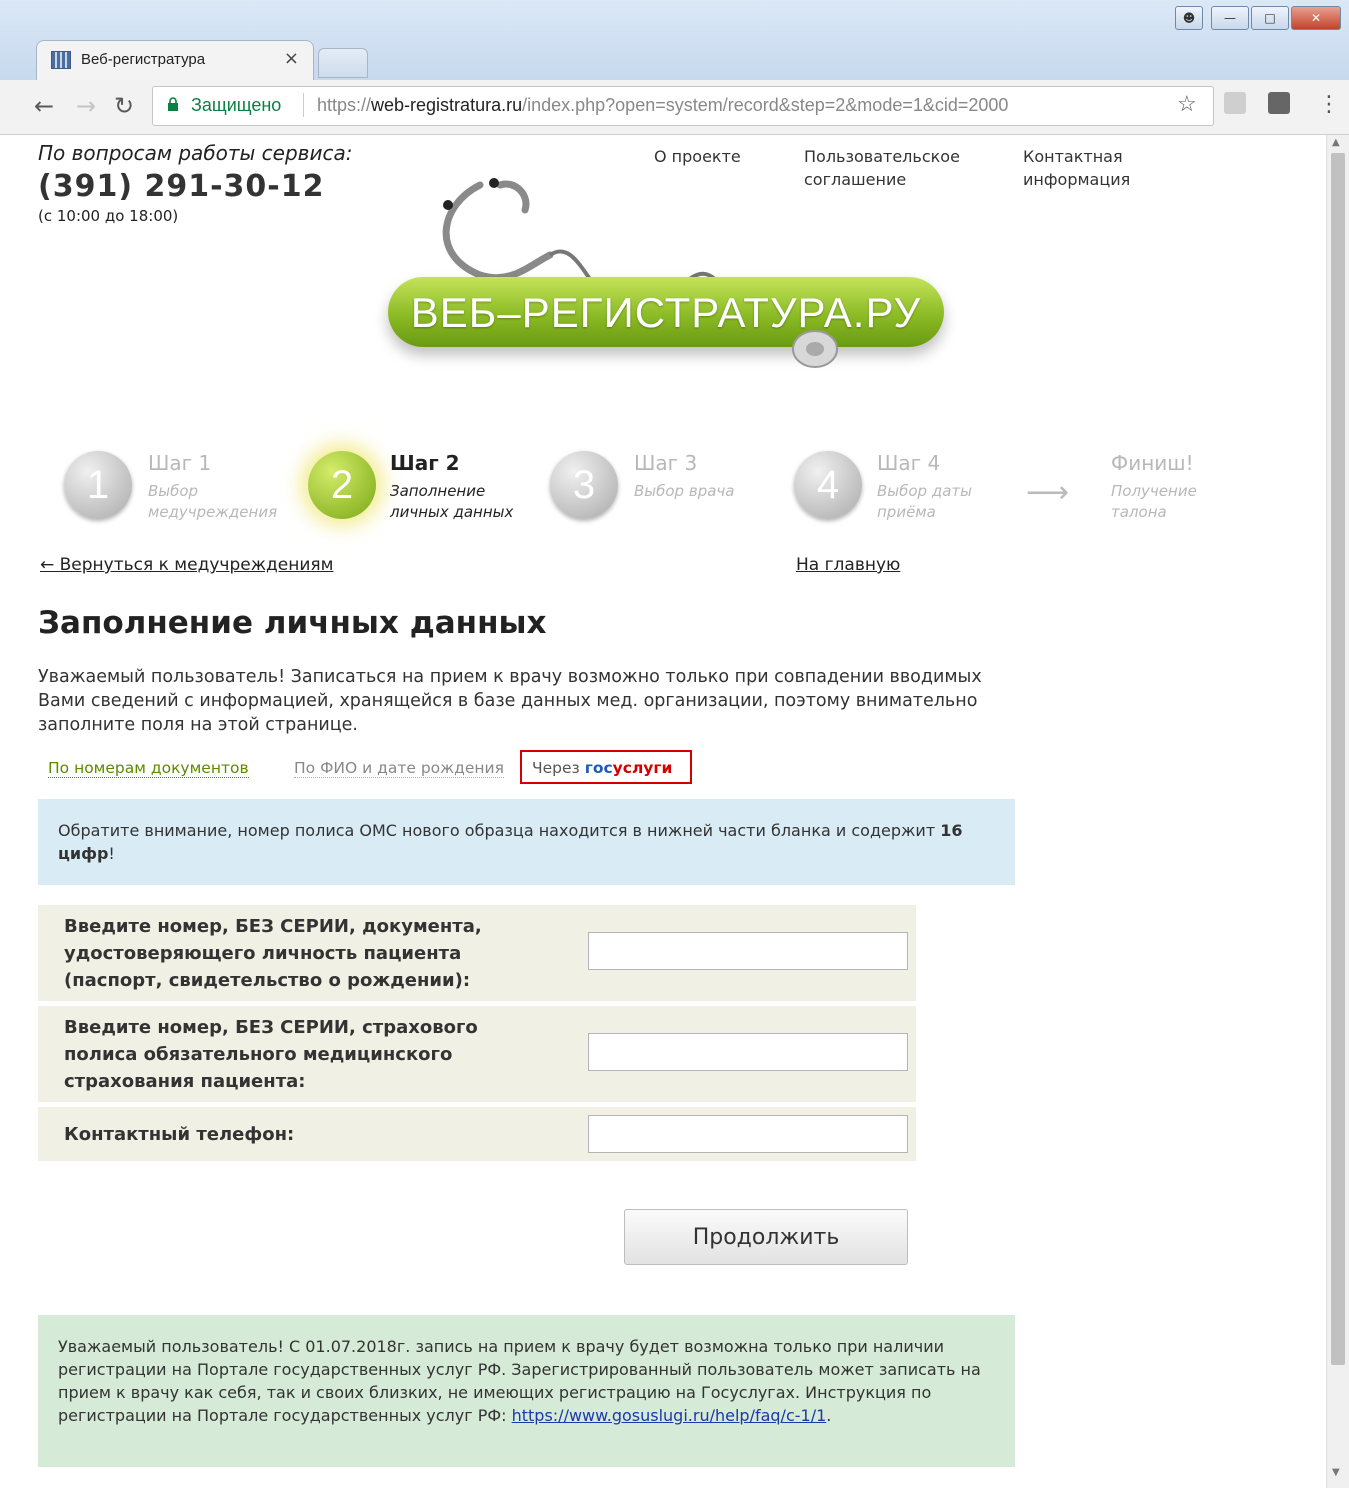 This screenshot has height=1488, width=1349. Describe the element at coordinates (848, 565) in the screenshot. I see `home-link: На главную` at that location.